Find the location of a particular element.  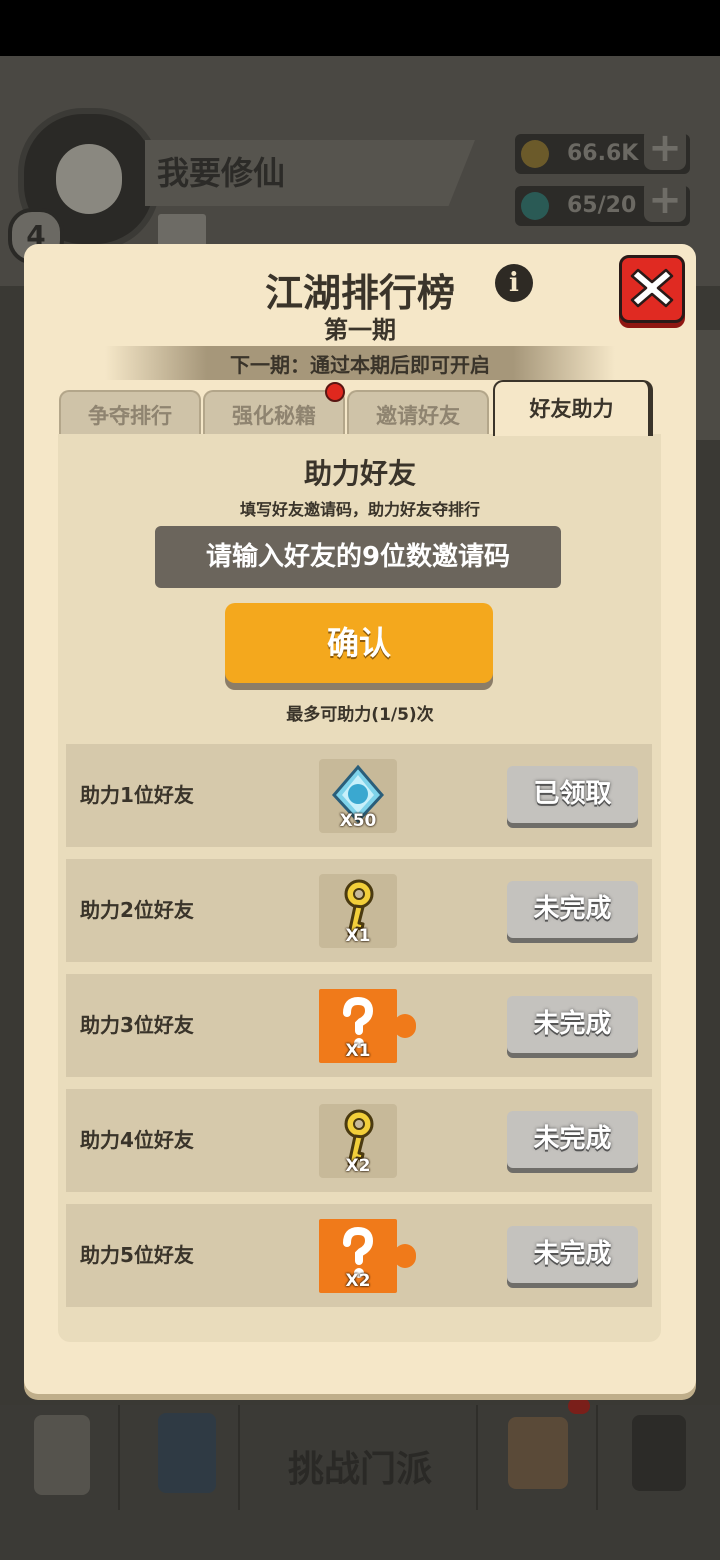

nav-shop is located at coordinates (537, 1457).